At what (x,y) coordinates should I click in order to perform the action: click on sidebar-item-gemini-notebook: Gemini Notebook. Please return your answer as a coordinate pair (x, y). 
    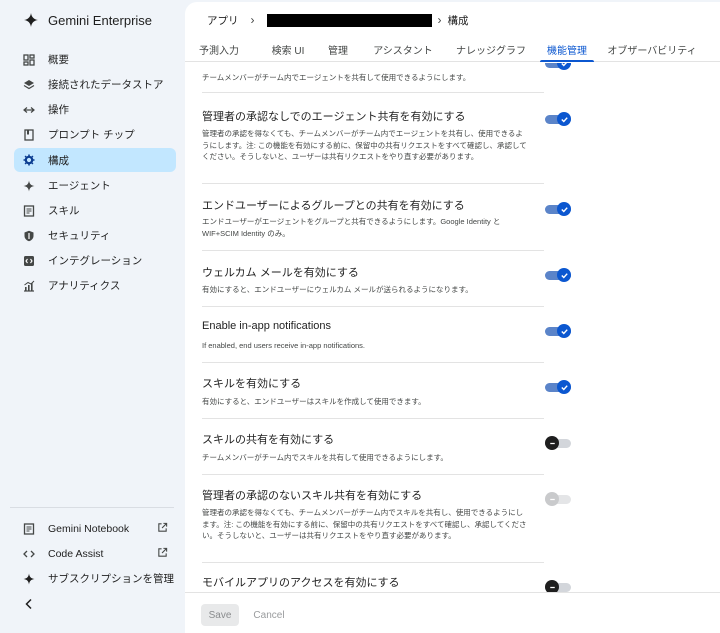
    Looking at the image, I should click on (92, 528).